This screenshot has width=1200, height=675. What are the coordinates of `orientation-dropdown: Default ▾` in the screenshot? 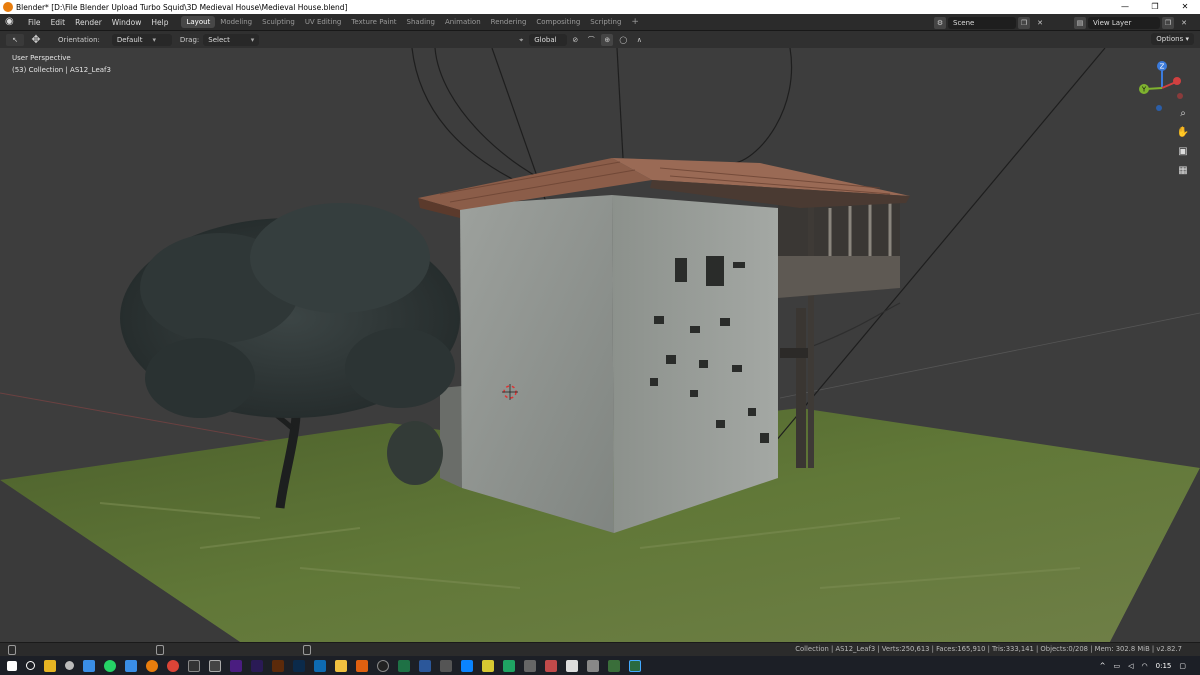 It's located at (141, 39).